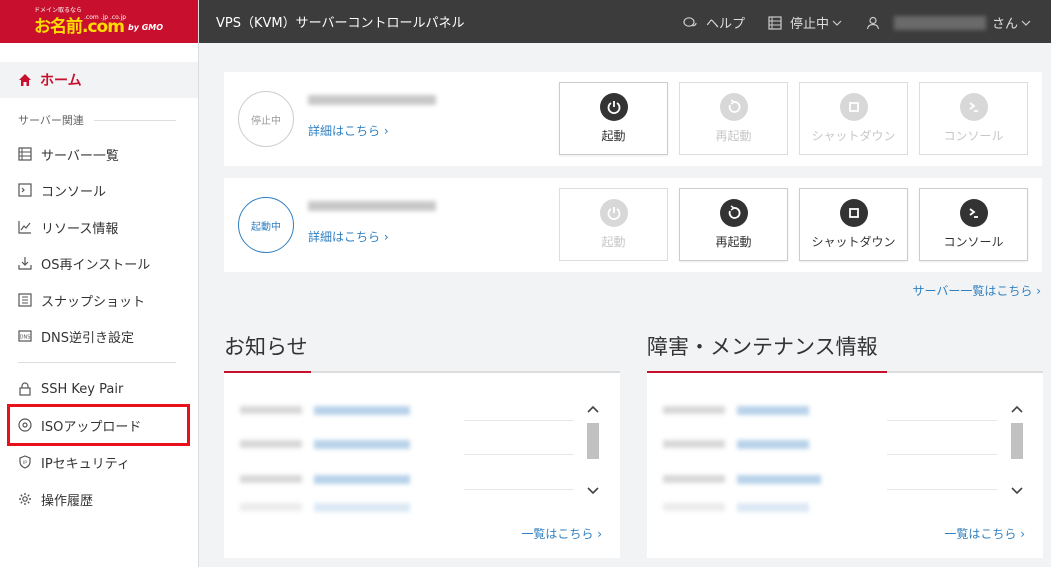  What do you see at coordinates (561, 533) in the screenshot?
I see `news-more-link: 一覧はこちら ›` at bounding box center [561, 533].